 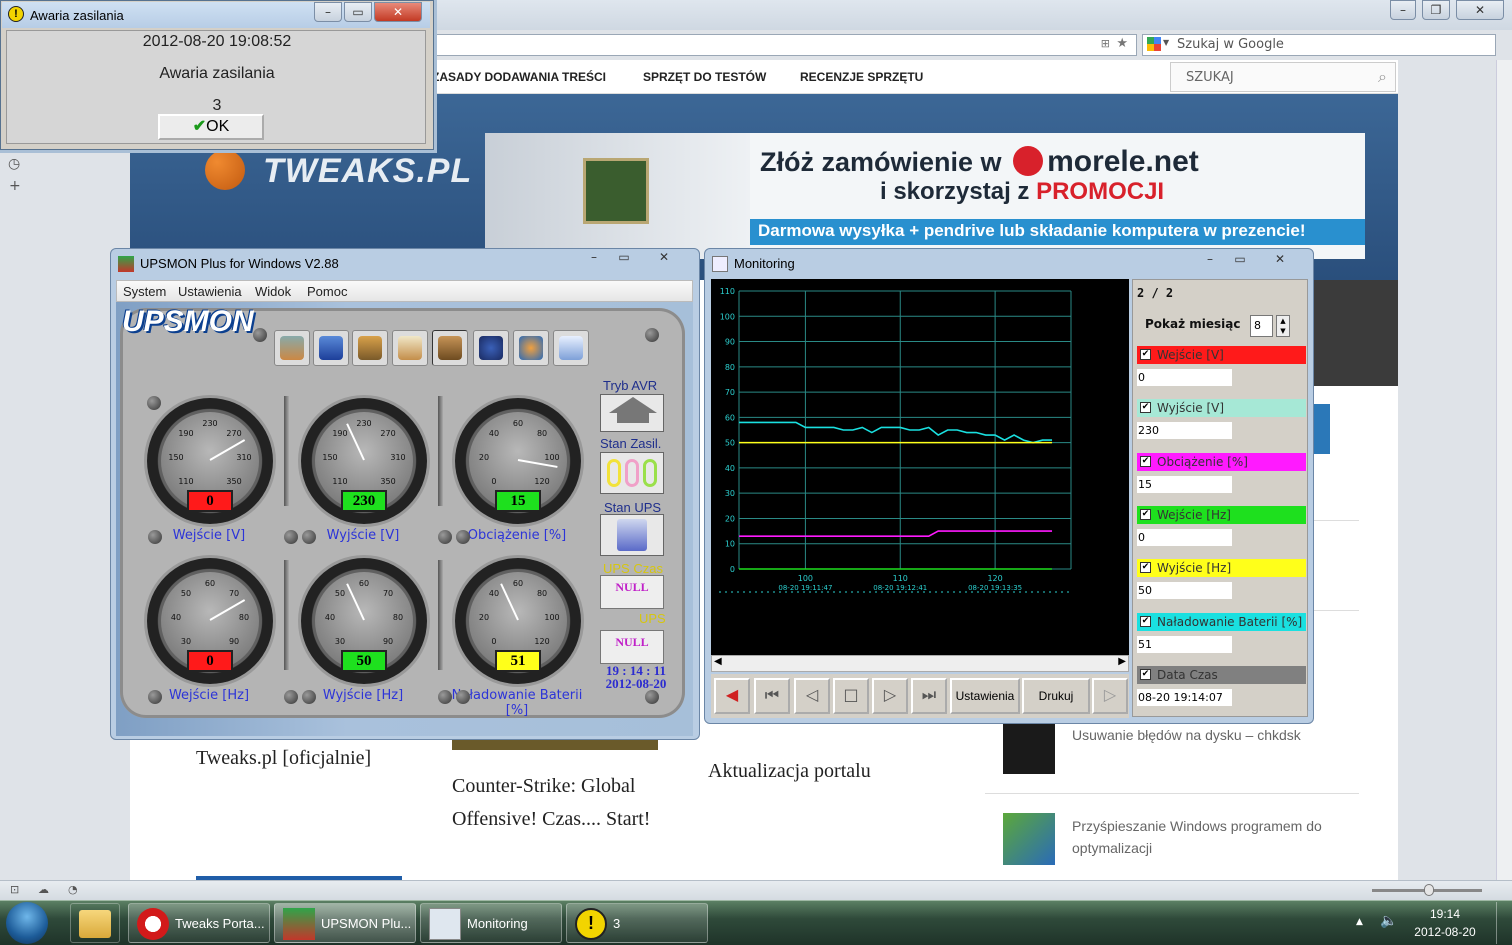 What do you see at coordinates (1221, 675) in the screenshot?
I see `legend-item: ✔ Data Czas` at bounding box center [1221, 675].